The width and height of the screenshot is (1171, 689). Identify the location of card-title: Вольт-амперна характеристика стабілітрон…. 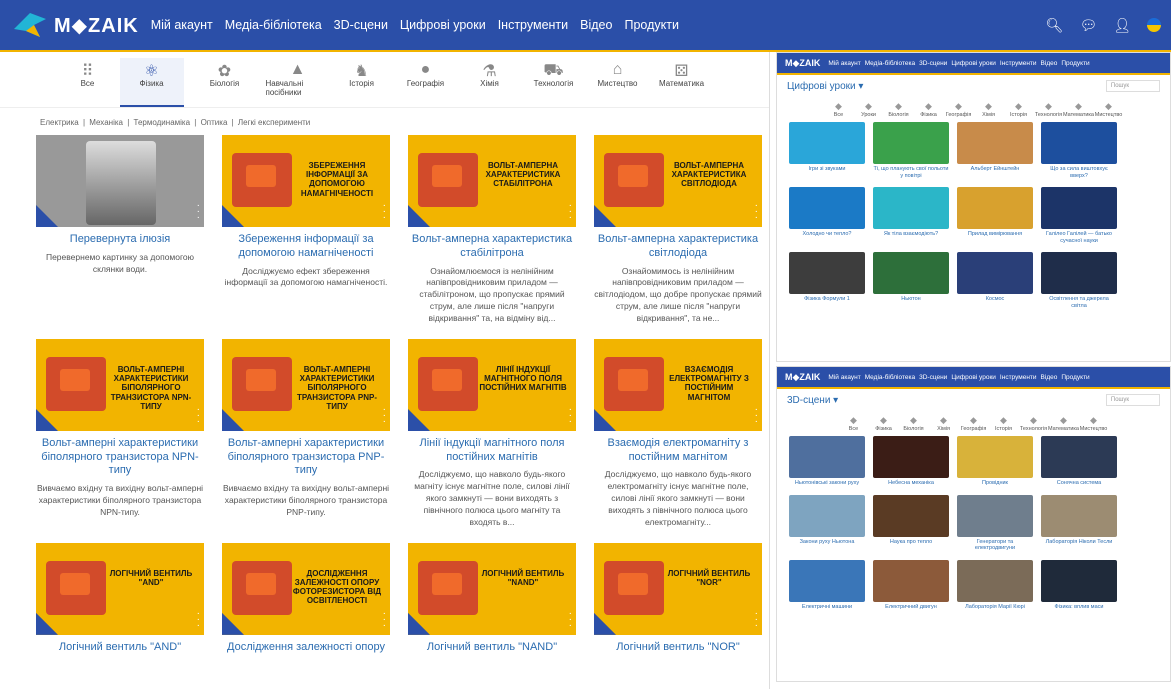
(492, 247).